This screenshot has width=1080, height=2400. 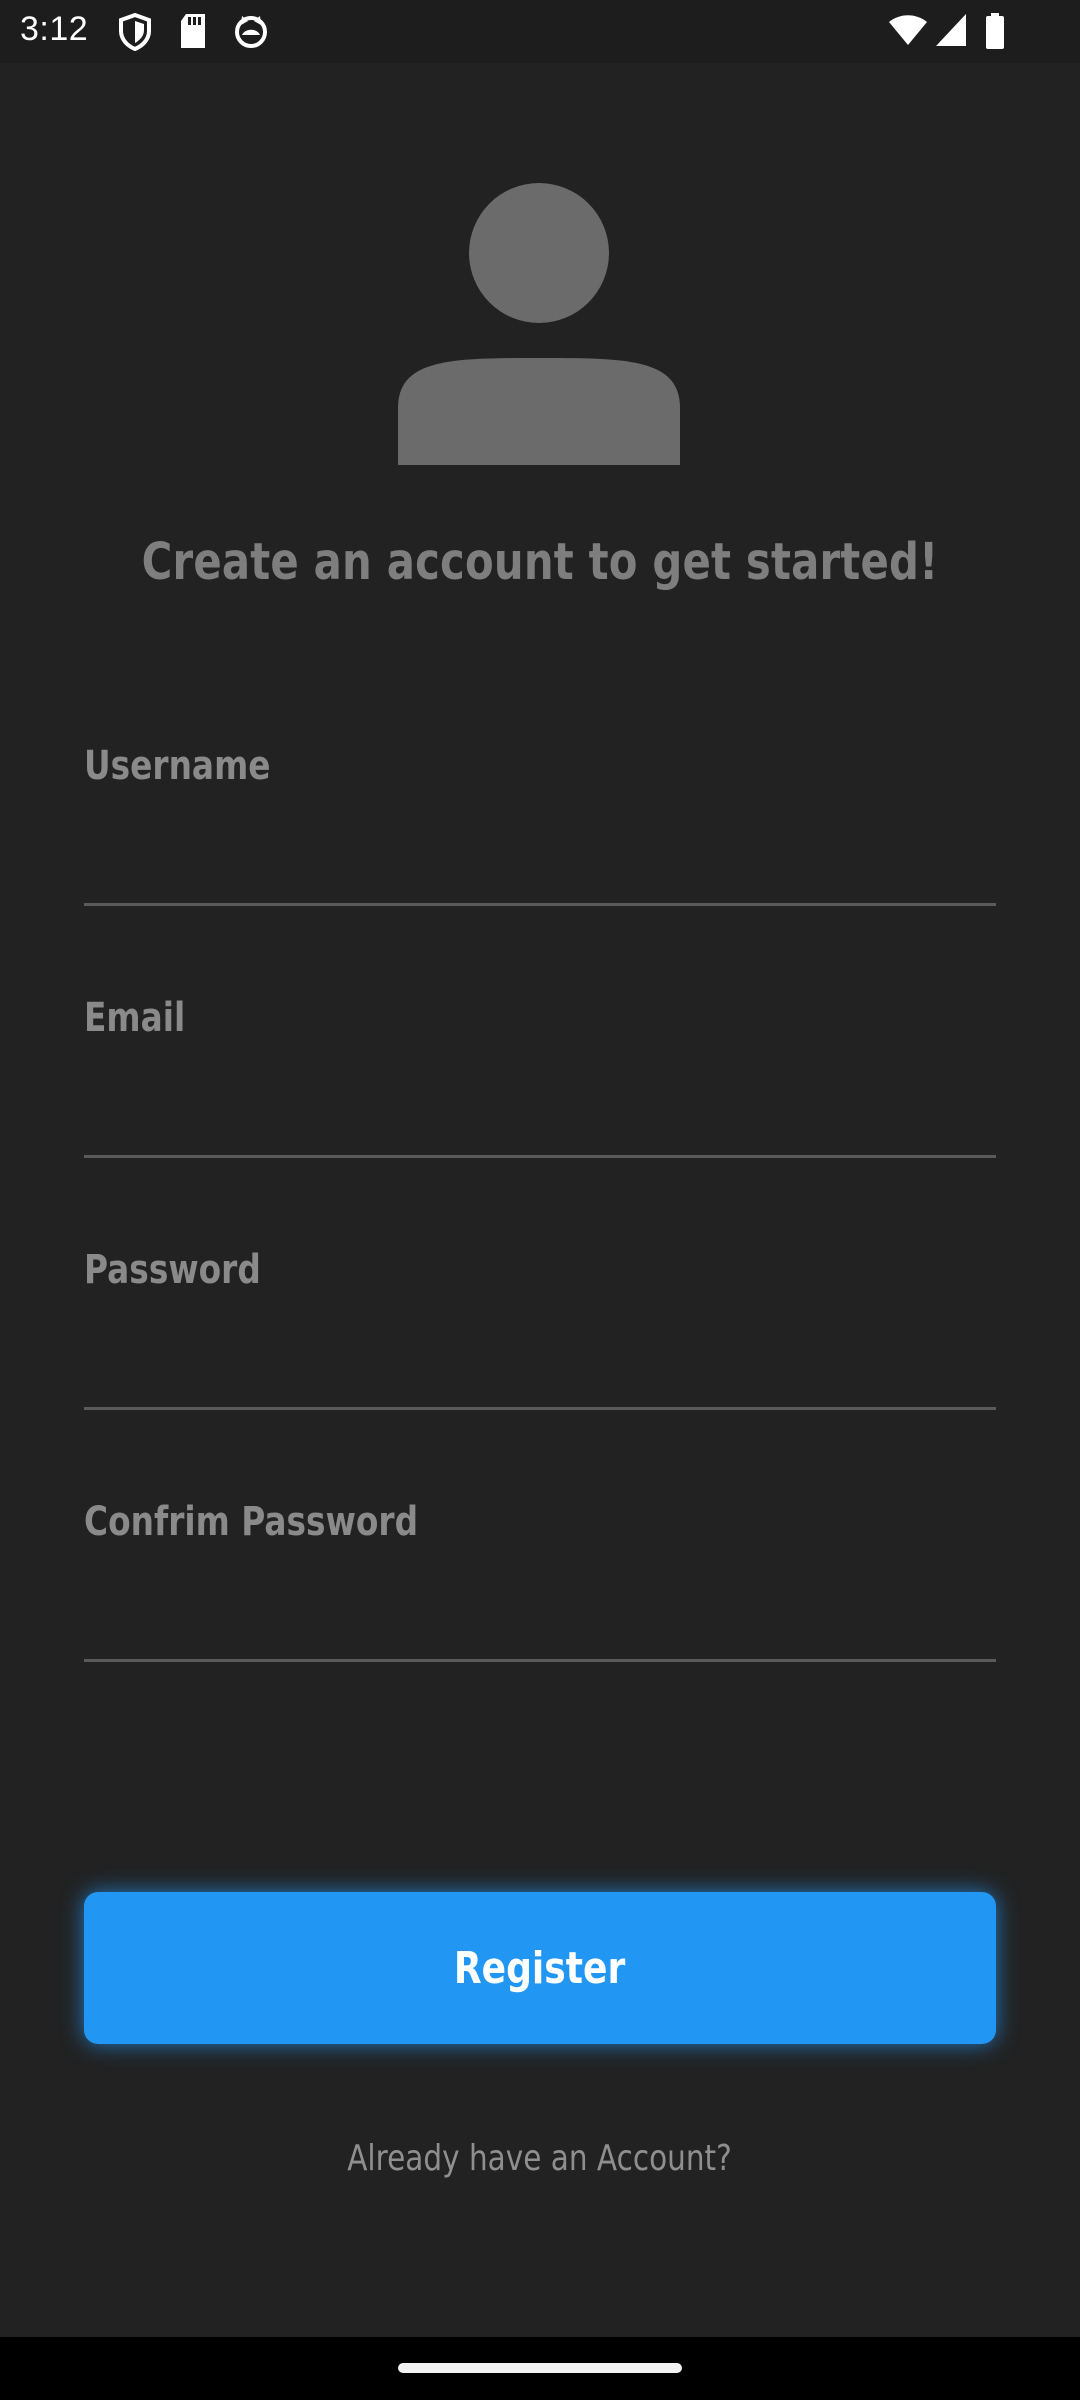 I want to click on sd-card-icon, so click(x=193, y=33).